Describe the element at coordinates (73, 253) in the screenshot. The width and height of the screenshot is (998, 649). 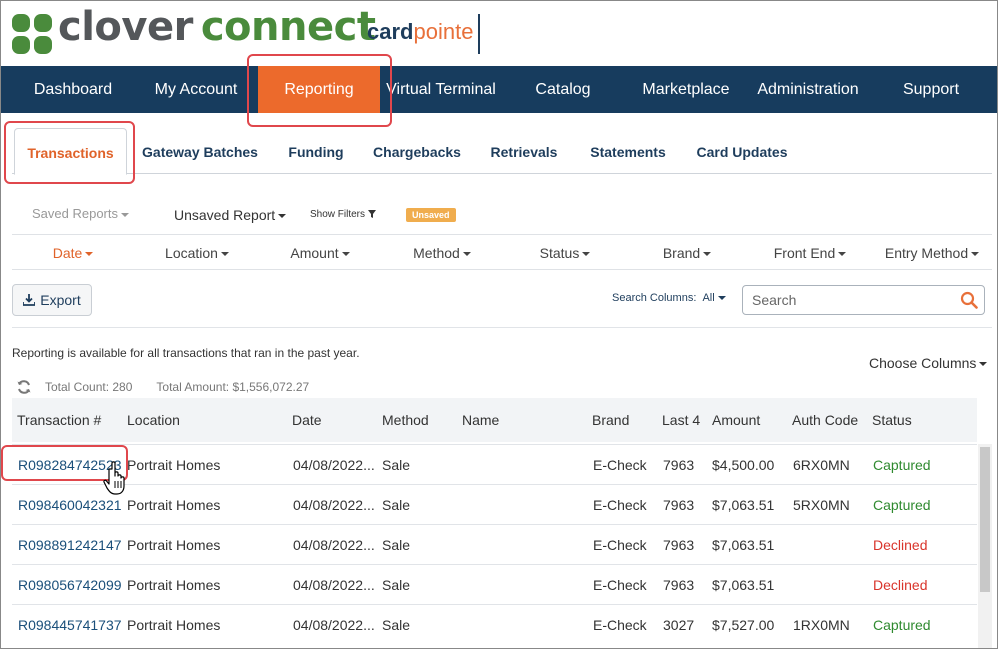
I see `filter-date: Date` at that location.